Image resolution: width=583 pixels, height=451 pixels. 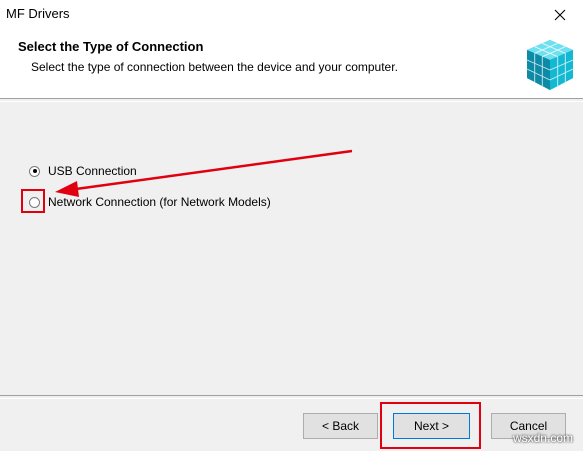 What do you see at coordinates (430, 425) in the screenshot?
I see `next-highlight-box` at bounding box center [430, 425].